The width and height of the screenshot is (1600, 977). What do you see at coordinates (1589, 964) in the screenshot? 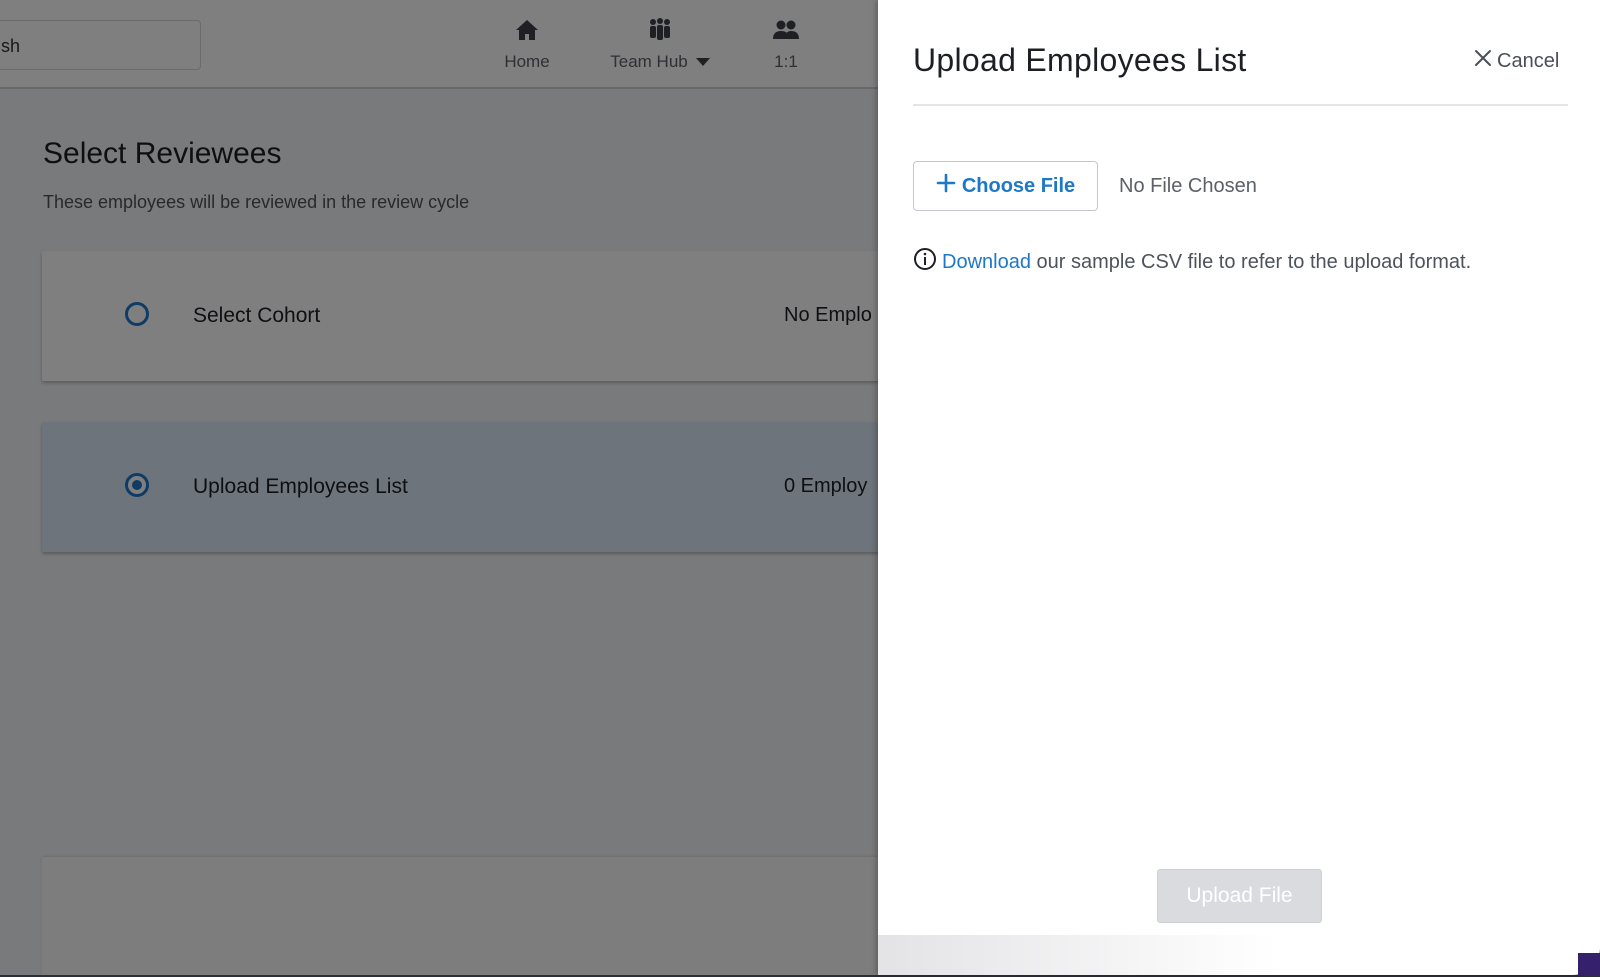
I see `corner-accent` at bounding box center [1589, 964].